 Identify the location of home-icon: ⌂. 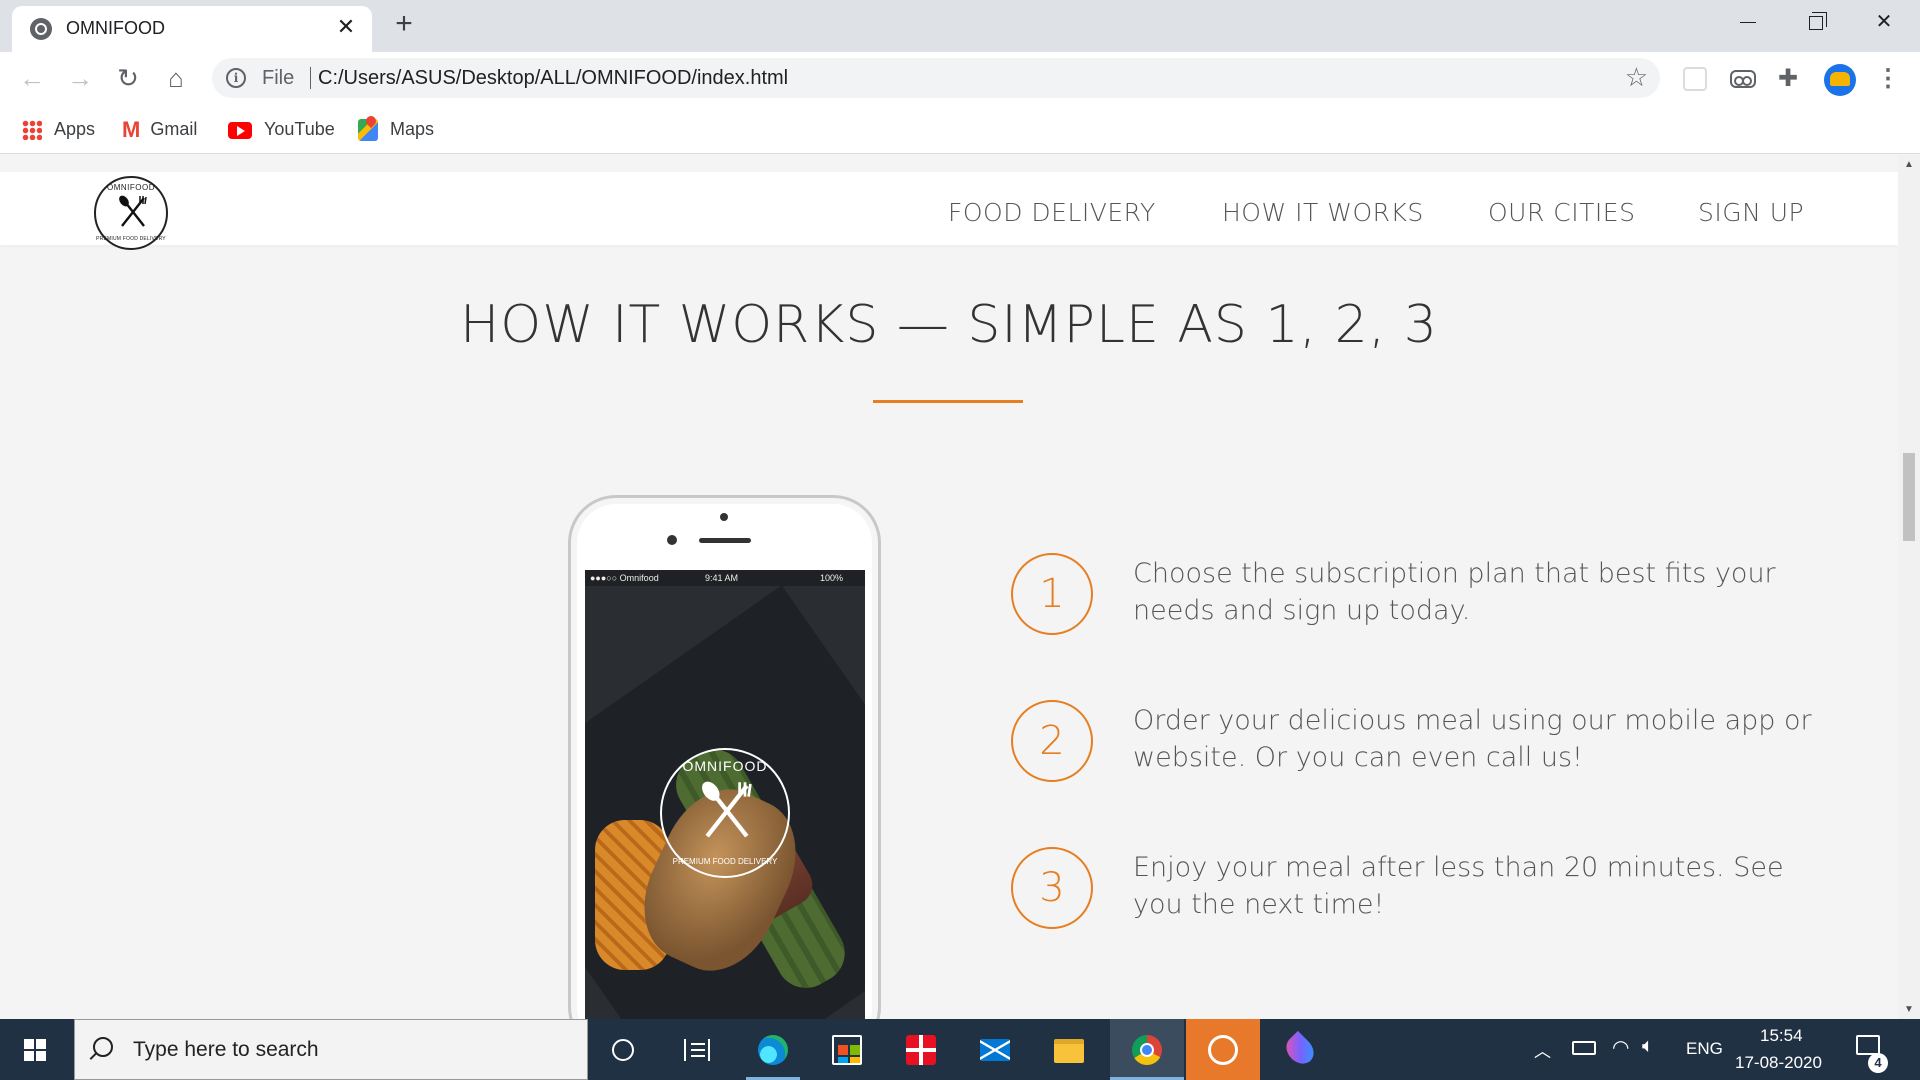
(176, 78).